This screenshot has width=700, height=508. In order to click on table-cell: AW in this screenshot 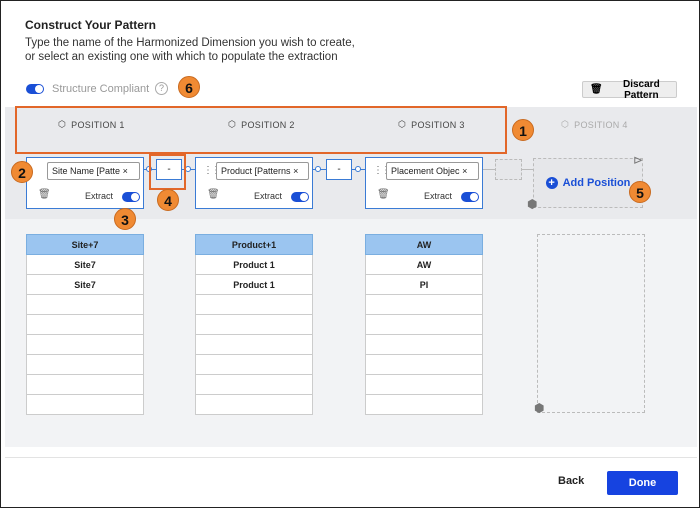, I will do `click(424, 264)`.